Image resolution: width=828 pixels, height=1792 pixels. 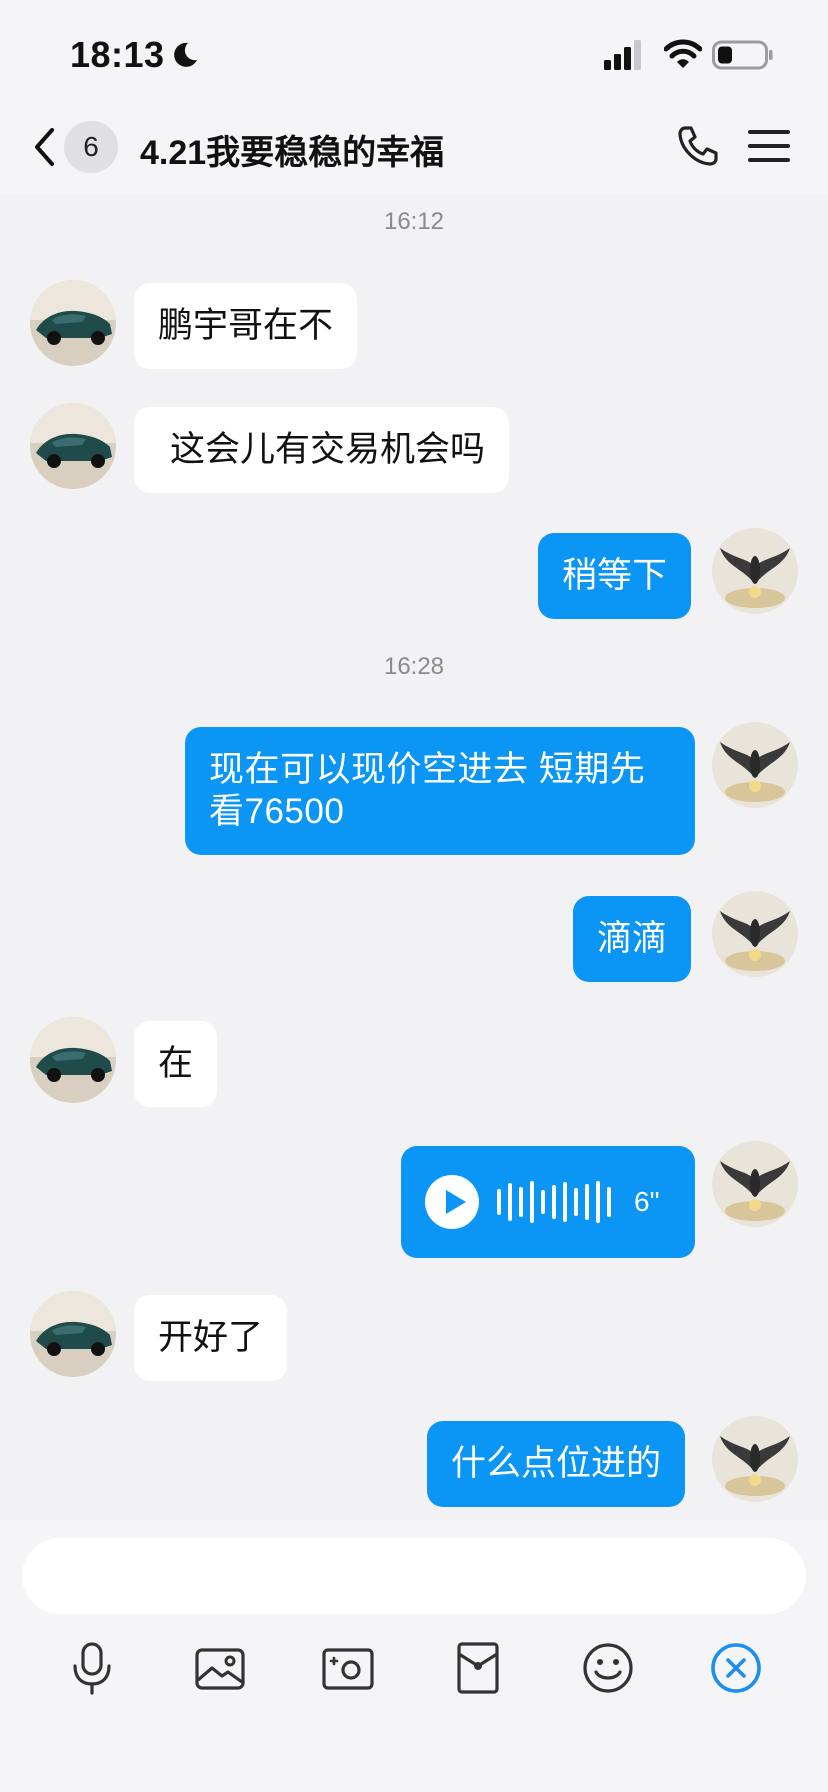 What do you see at coordinates (632, 939) in the screenshot?
I see `outgoing-message-bubble: 滴滴` at bounding box center [632, 939].